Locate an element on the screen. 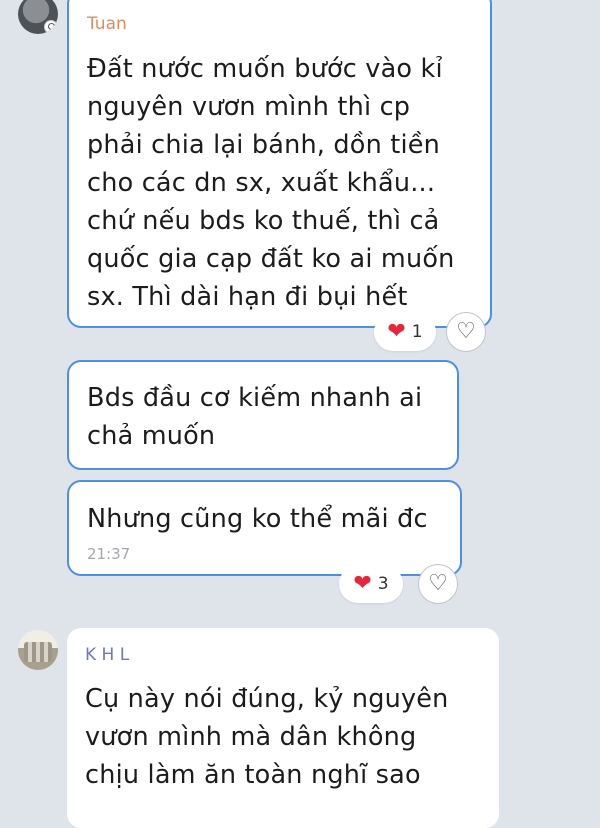  reaction-summary: ❤ 3 is located at coordinates (371, 584).